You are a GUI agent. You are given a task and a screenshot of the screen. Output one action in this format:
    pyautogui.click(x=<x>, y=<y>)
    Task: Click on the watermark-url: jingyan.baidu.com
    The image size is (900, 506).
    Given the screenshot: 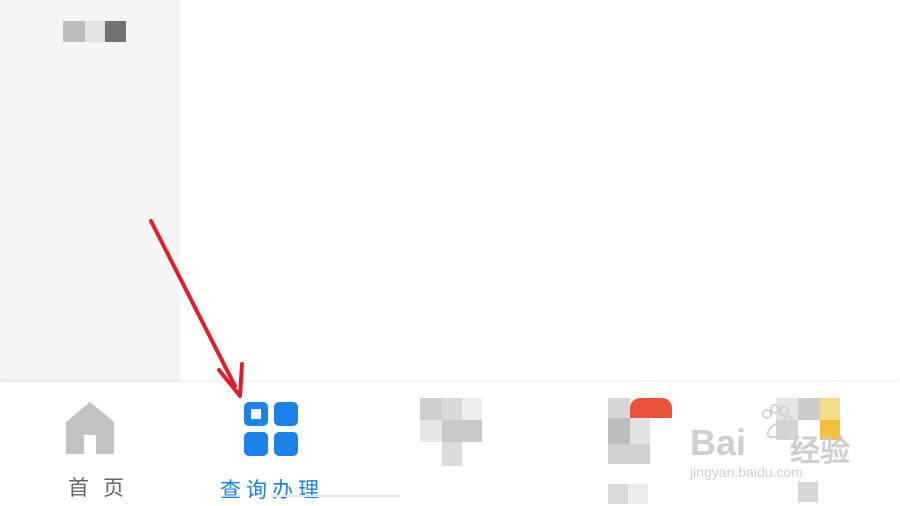 What is the action you would take?
    pyautogui.click(x=746, y=472)
    